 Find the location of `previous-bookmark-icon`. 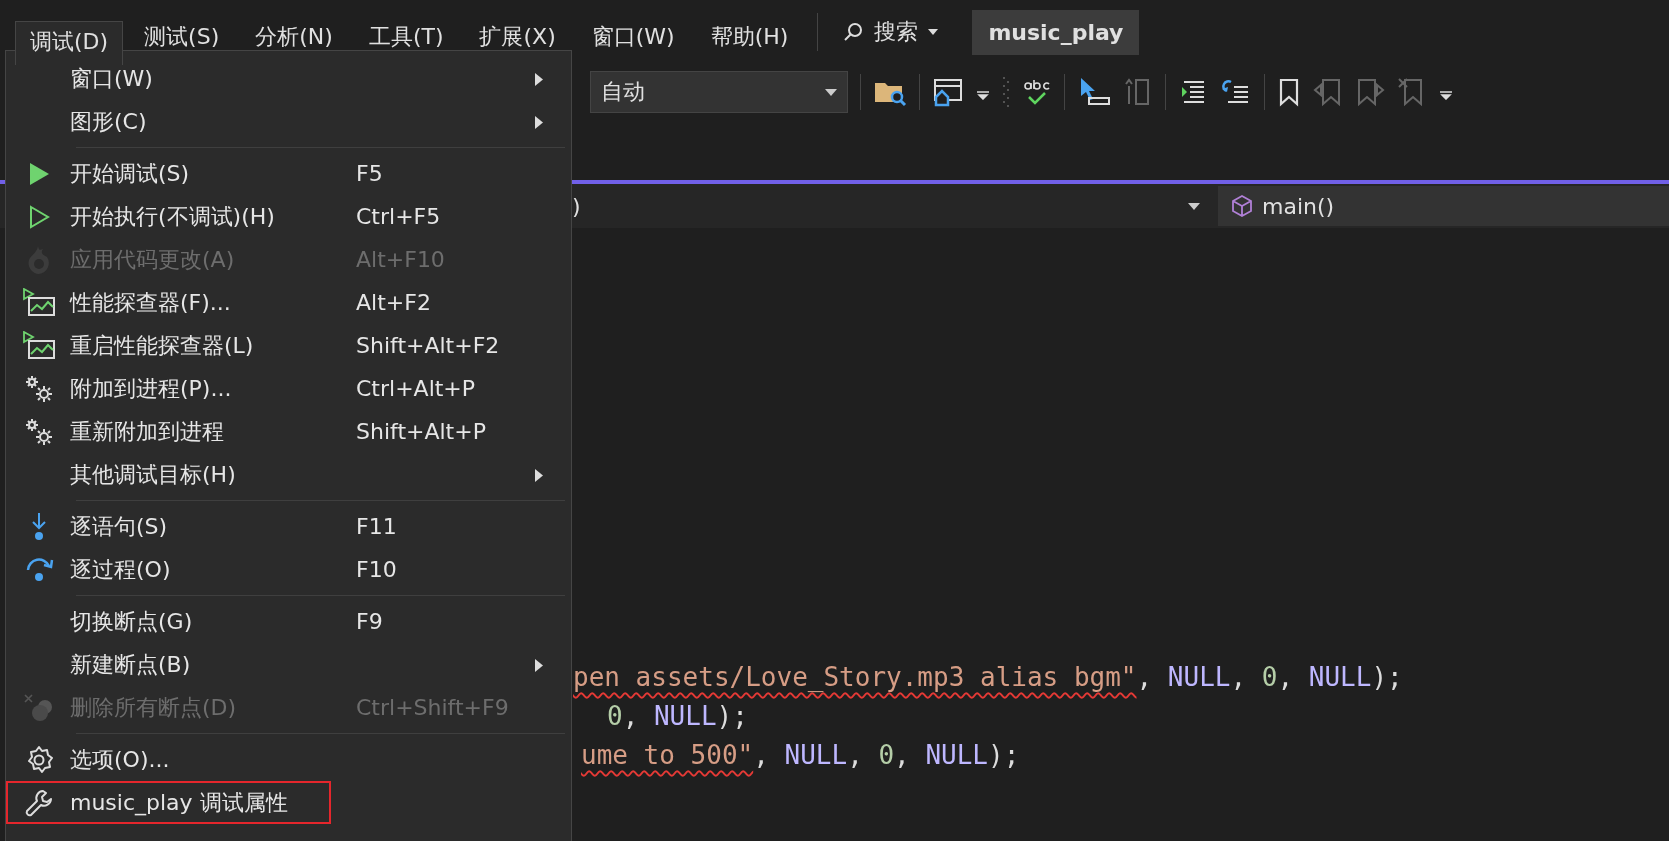

previous-bookmark-icon is located at coordinates (1328, 92).